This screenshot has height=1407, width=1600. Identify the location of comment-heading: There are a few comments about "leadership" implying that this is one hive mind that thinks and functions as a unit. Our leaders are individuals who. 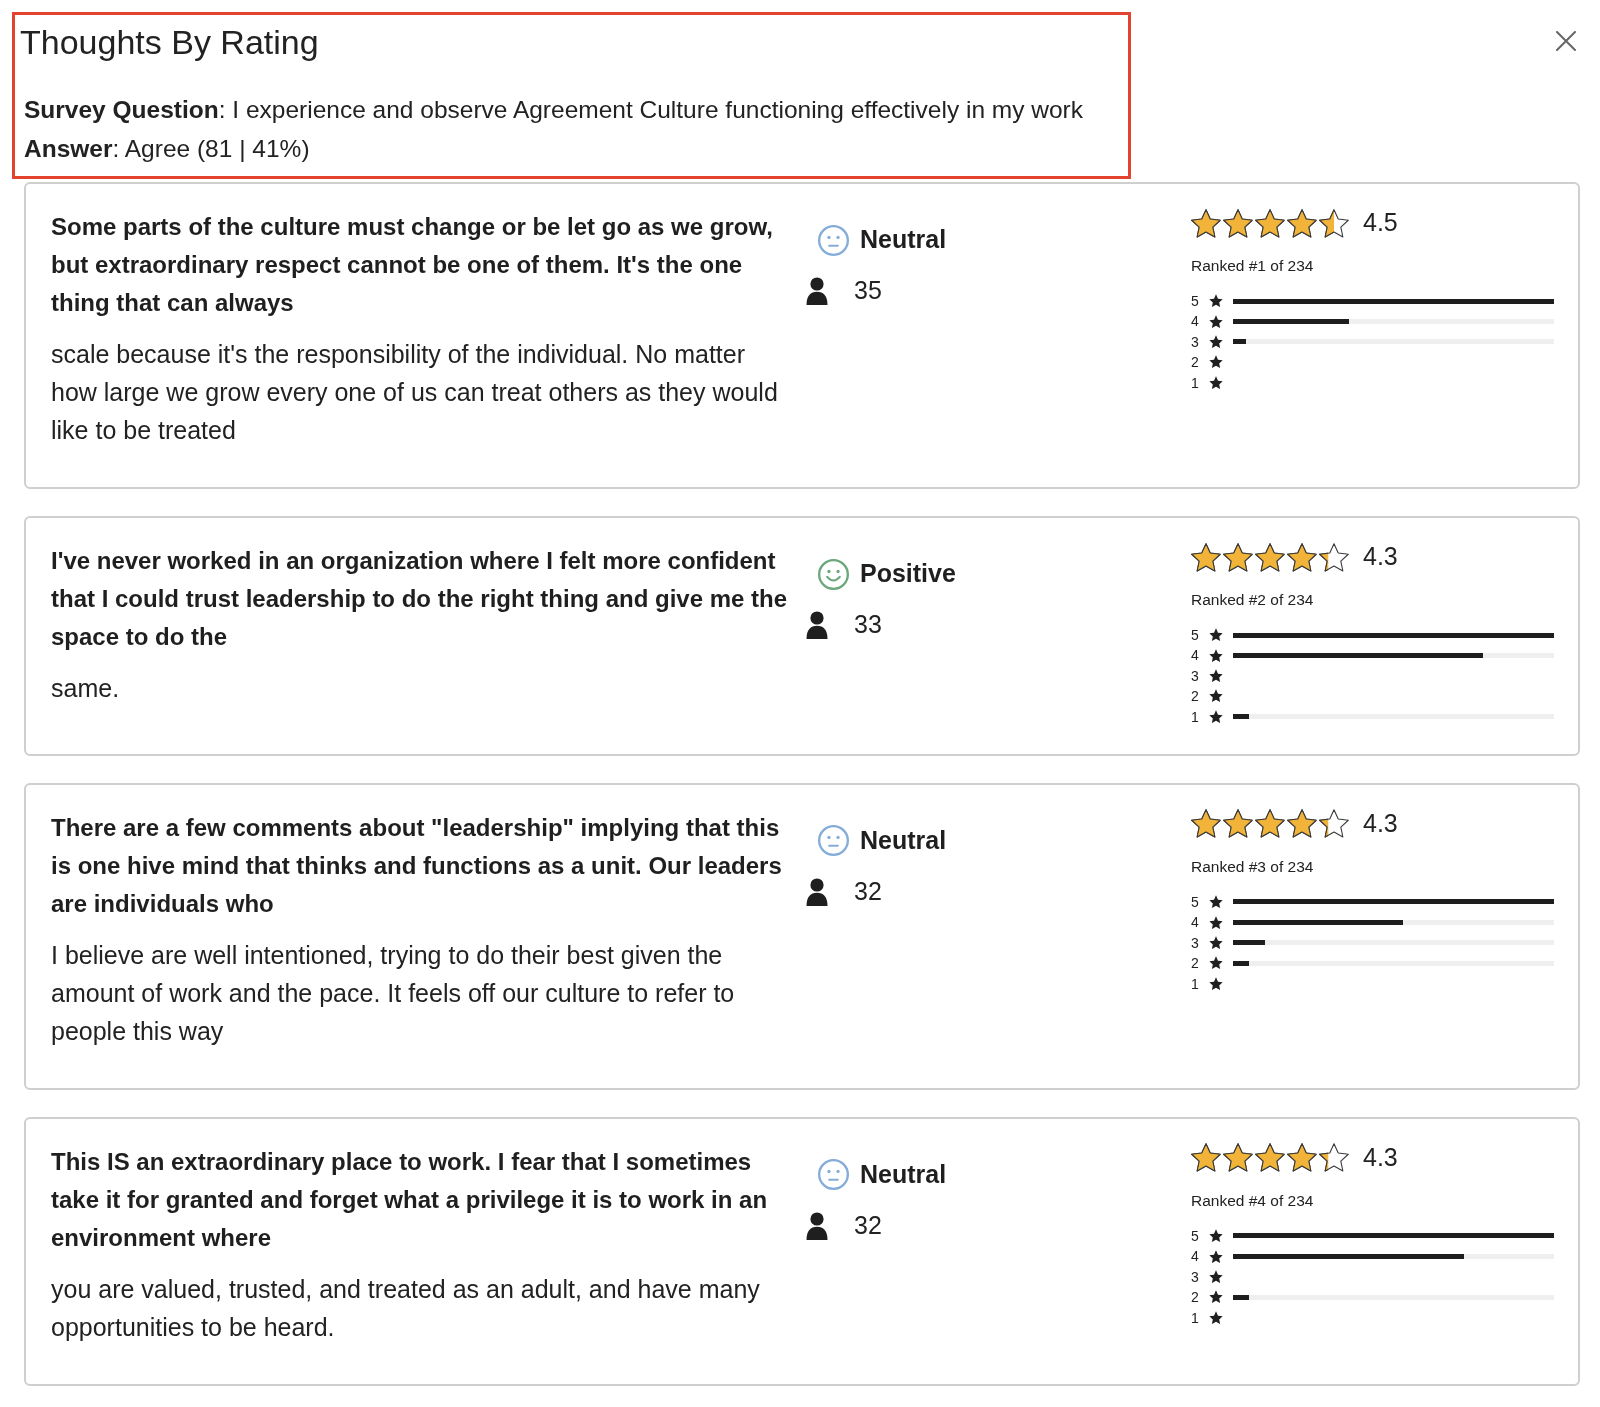
(417, 865).